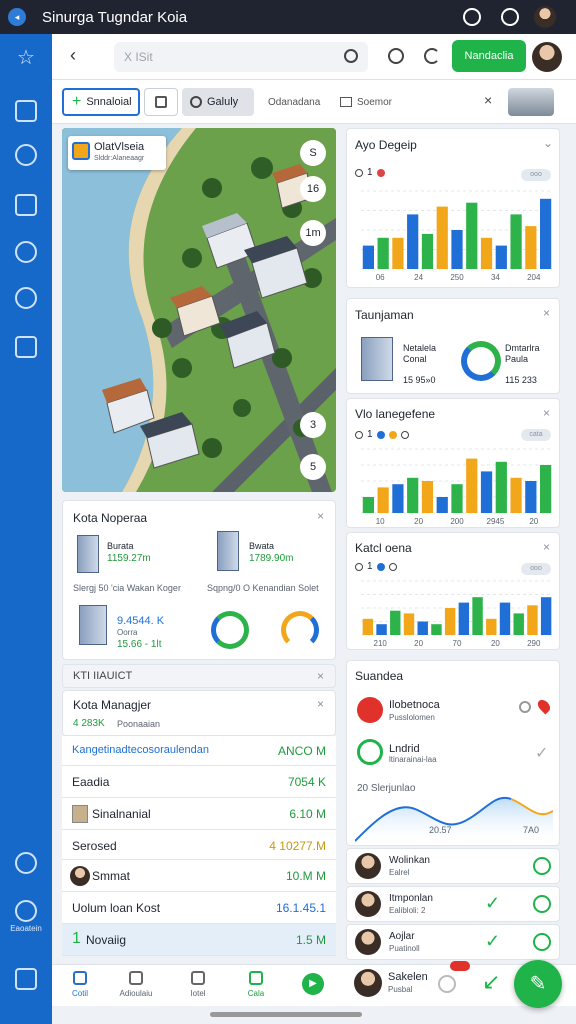 Image resolution: width=576 pixels, height=1024 pixels. What do you see at coordinates (495, 643) in the screenshot?
I see `x-tick-label: 20` at bounding box center [495, 643].